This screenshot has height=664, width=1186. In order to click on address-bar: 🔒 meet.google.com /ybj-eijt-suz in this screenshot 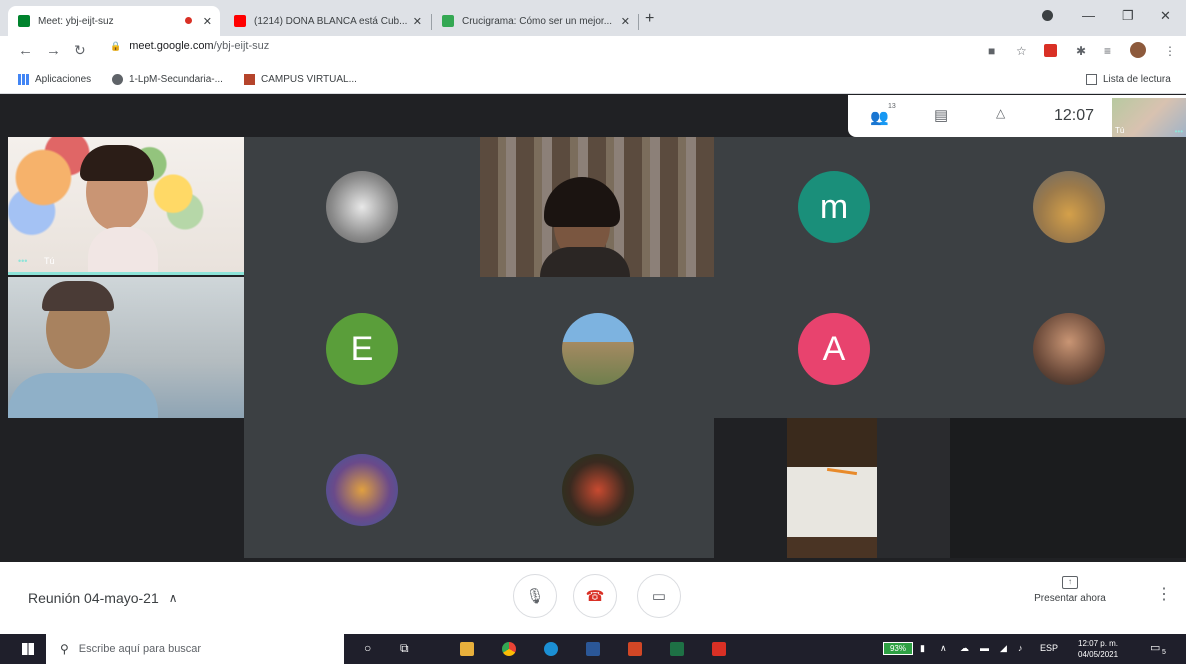, I will do `click(189, 46)`.